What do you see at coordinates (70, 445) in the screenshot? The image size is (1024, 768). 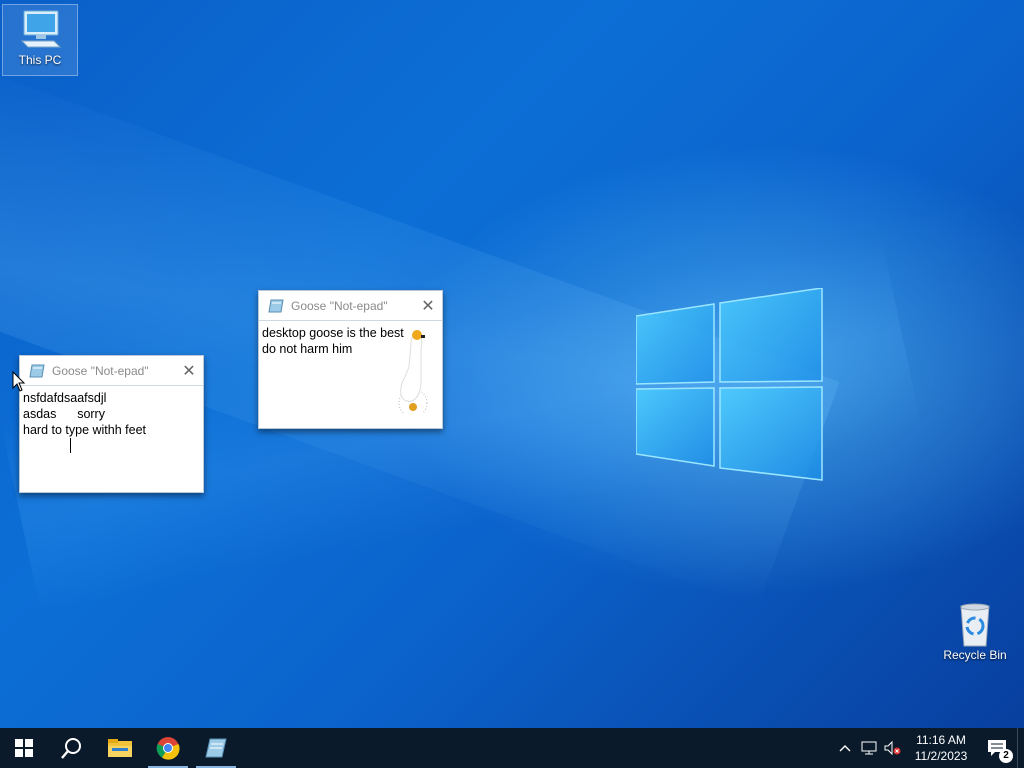 I see `text-caret` at bounding box center [70, 445].